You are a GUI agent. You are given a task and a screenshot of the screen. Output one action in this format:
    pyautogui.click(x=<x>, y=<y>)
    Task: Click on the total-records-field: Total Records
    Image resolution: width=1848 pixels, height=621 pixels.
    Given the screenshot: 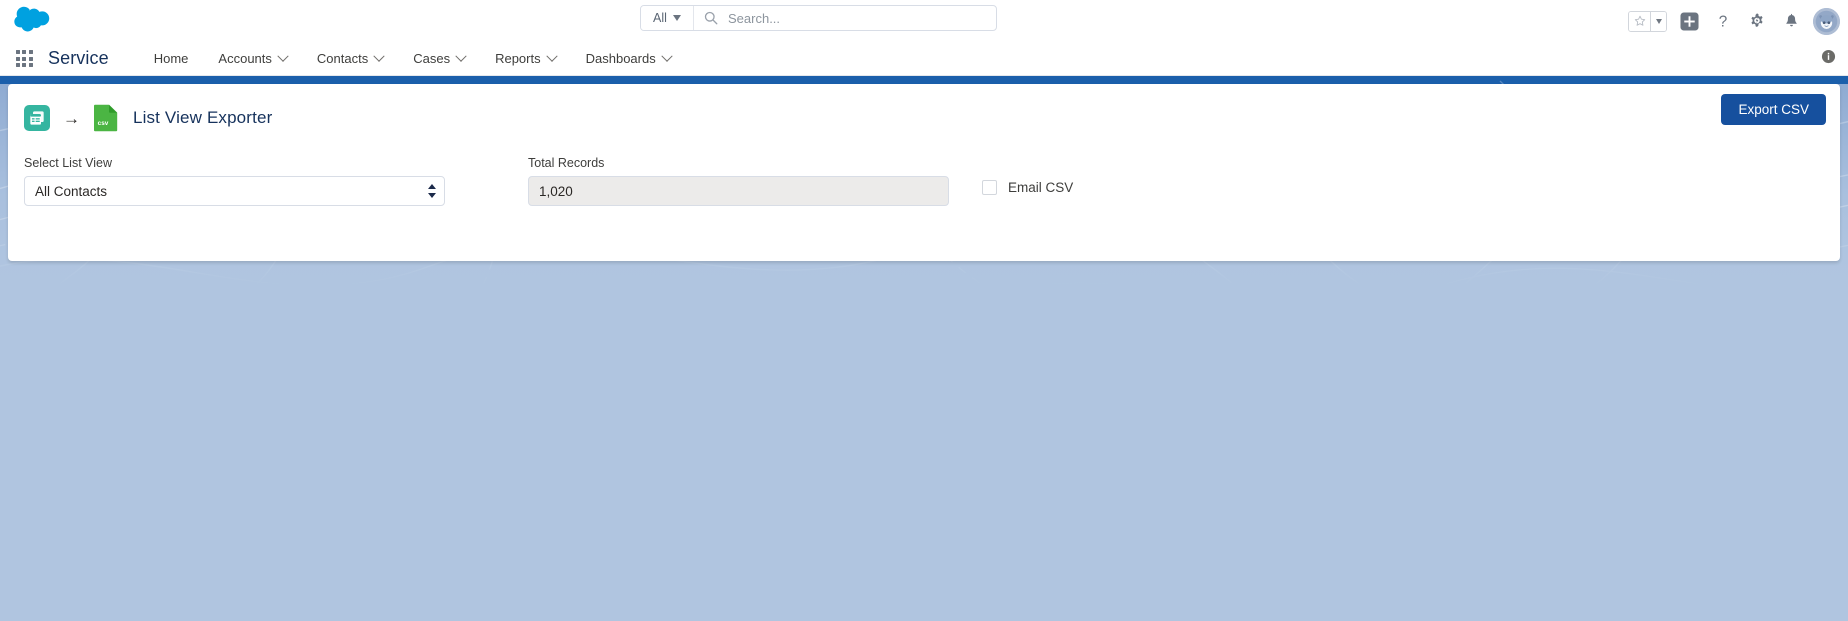 What is the action you would take?
    pyautogui.click(x=738, y=181)
    